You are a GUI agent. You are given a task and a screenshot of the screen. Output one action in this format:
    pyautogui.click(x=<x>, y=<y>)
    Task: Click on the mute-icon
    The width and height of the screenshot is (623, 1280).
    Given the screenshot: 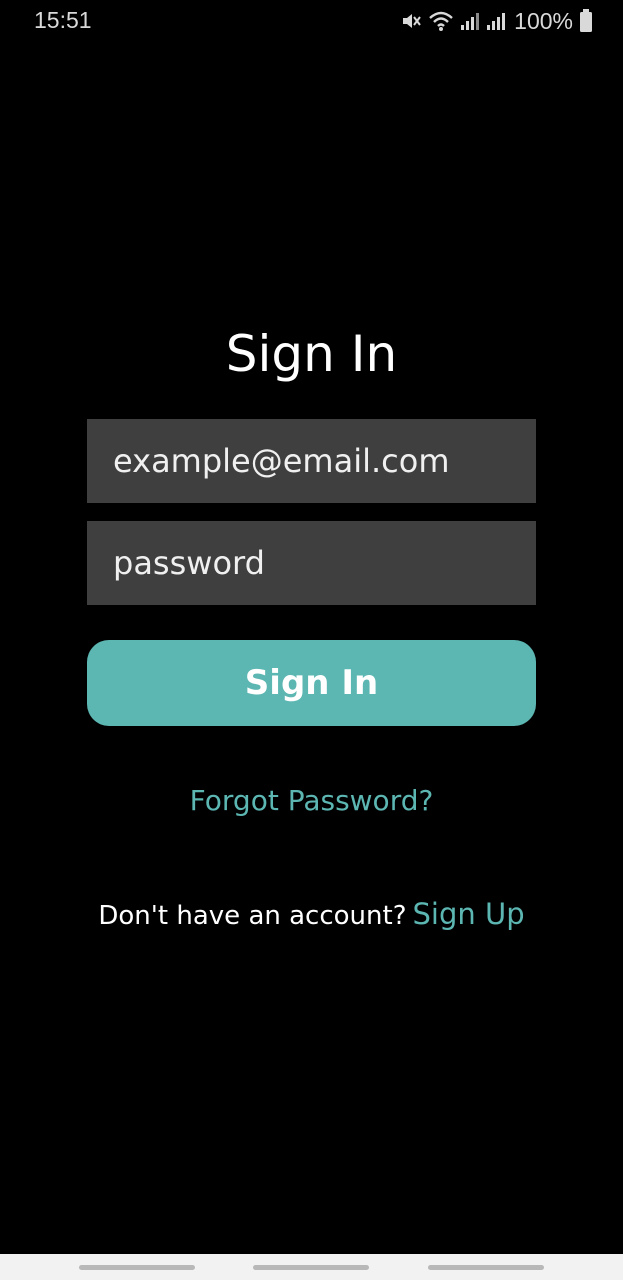 What is the action you would take?
    pyautogui.click(x=411, y=21)
    